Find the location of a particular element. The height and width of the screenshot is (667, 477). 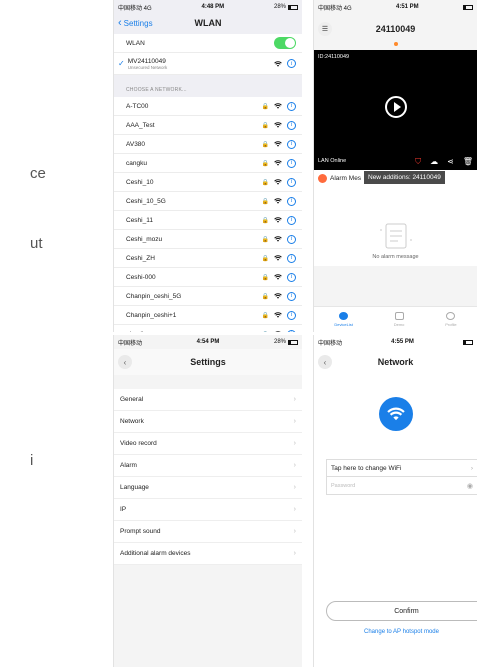

shield-icon: ⛉ is located at coordinates (418, 162).